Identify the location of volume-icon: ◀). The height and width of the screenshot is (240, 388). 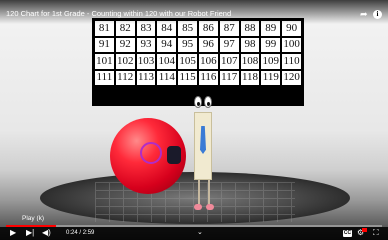
(46, 233).